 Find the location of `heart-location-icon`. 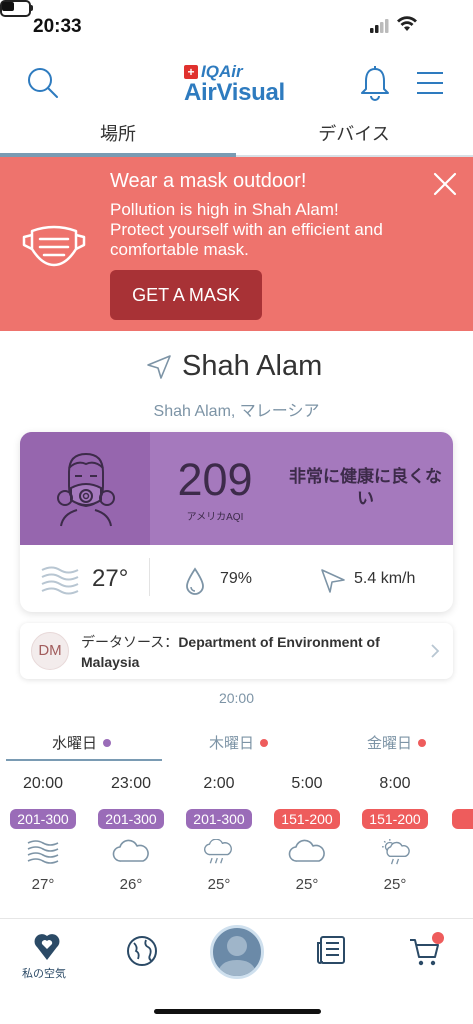

heart-location-icon is located at coordinates (47, 946).